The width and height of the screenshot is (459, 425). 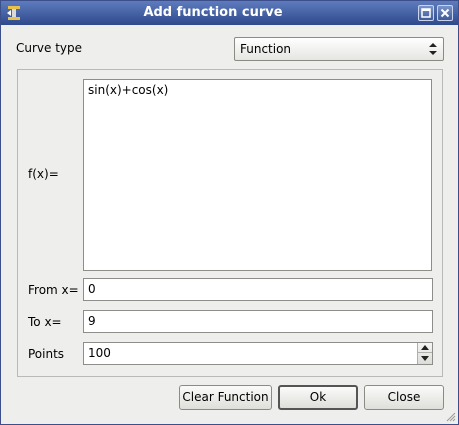 I want to click on spin-buttons, so click(x=424, y=353).